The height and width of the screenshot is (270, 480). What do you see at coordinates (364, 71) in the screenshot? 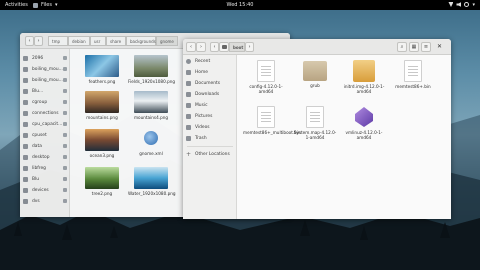
I see `archive-icon` at bounding box center [364, 71].